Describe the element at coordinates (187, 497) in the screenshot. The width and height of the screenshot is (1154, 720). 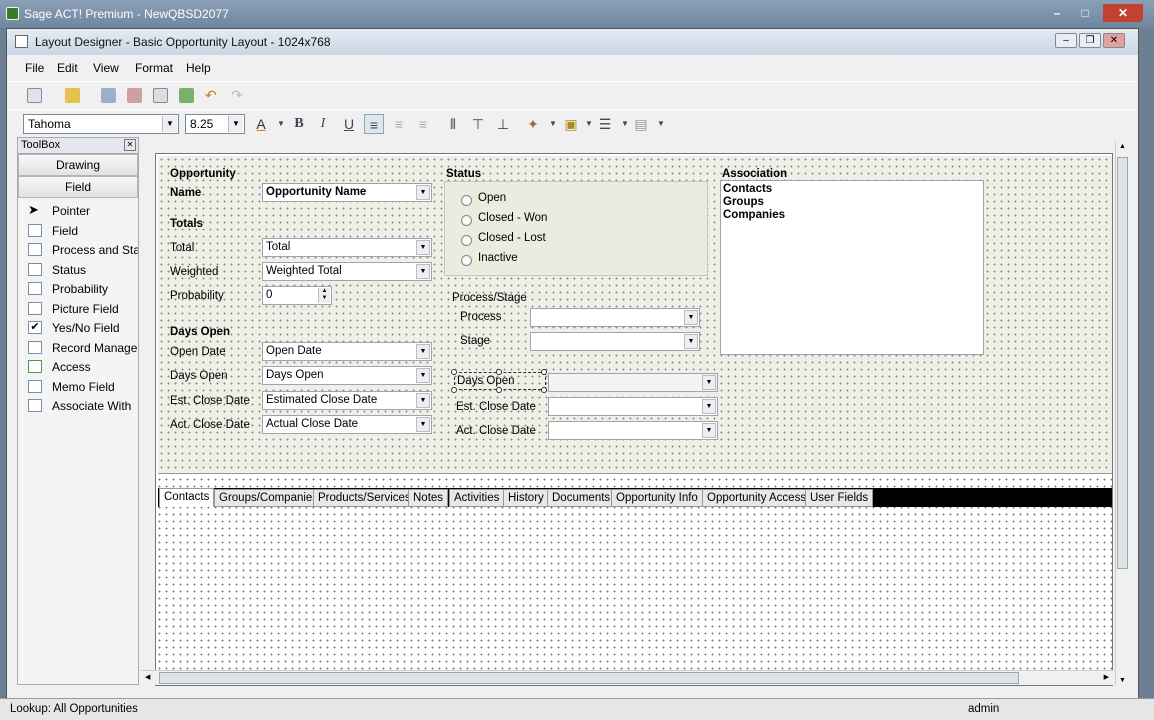
I see `tab-contacts: Contacts` at that location.